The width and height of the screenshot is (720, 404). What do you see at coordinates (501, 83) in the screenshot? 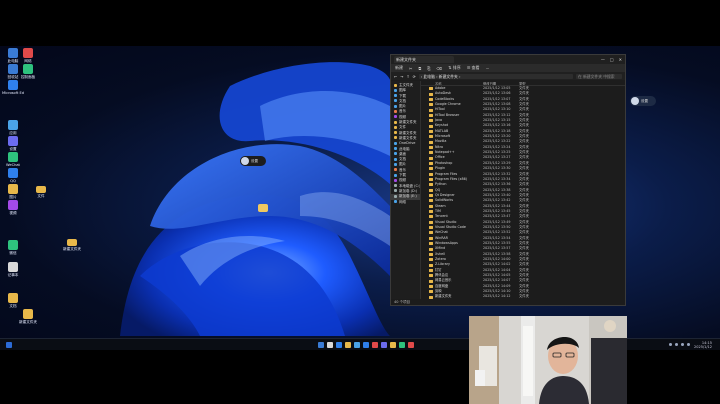
I see `column-date: 修改日期` at bounding box center [501, 83].